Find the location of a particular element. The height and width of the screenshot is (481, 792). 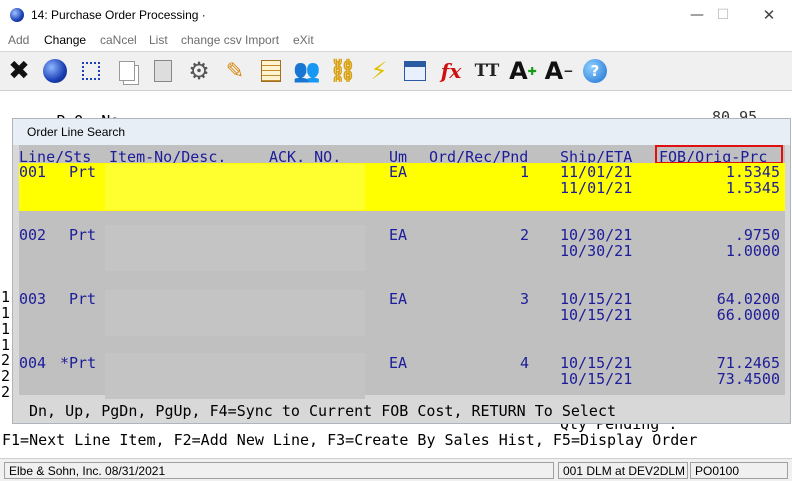

row4-qty: 4 is located at coordinates (509, 363).